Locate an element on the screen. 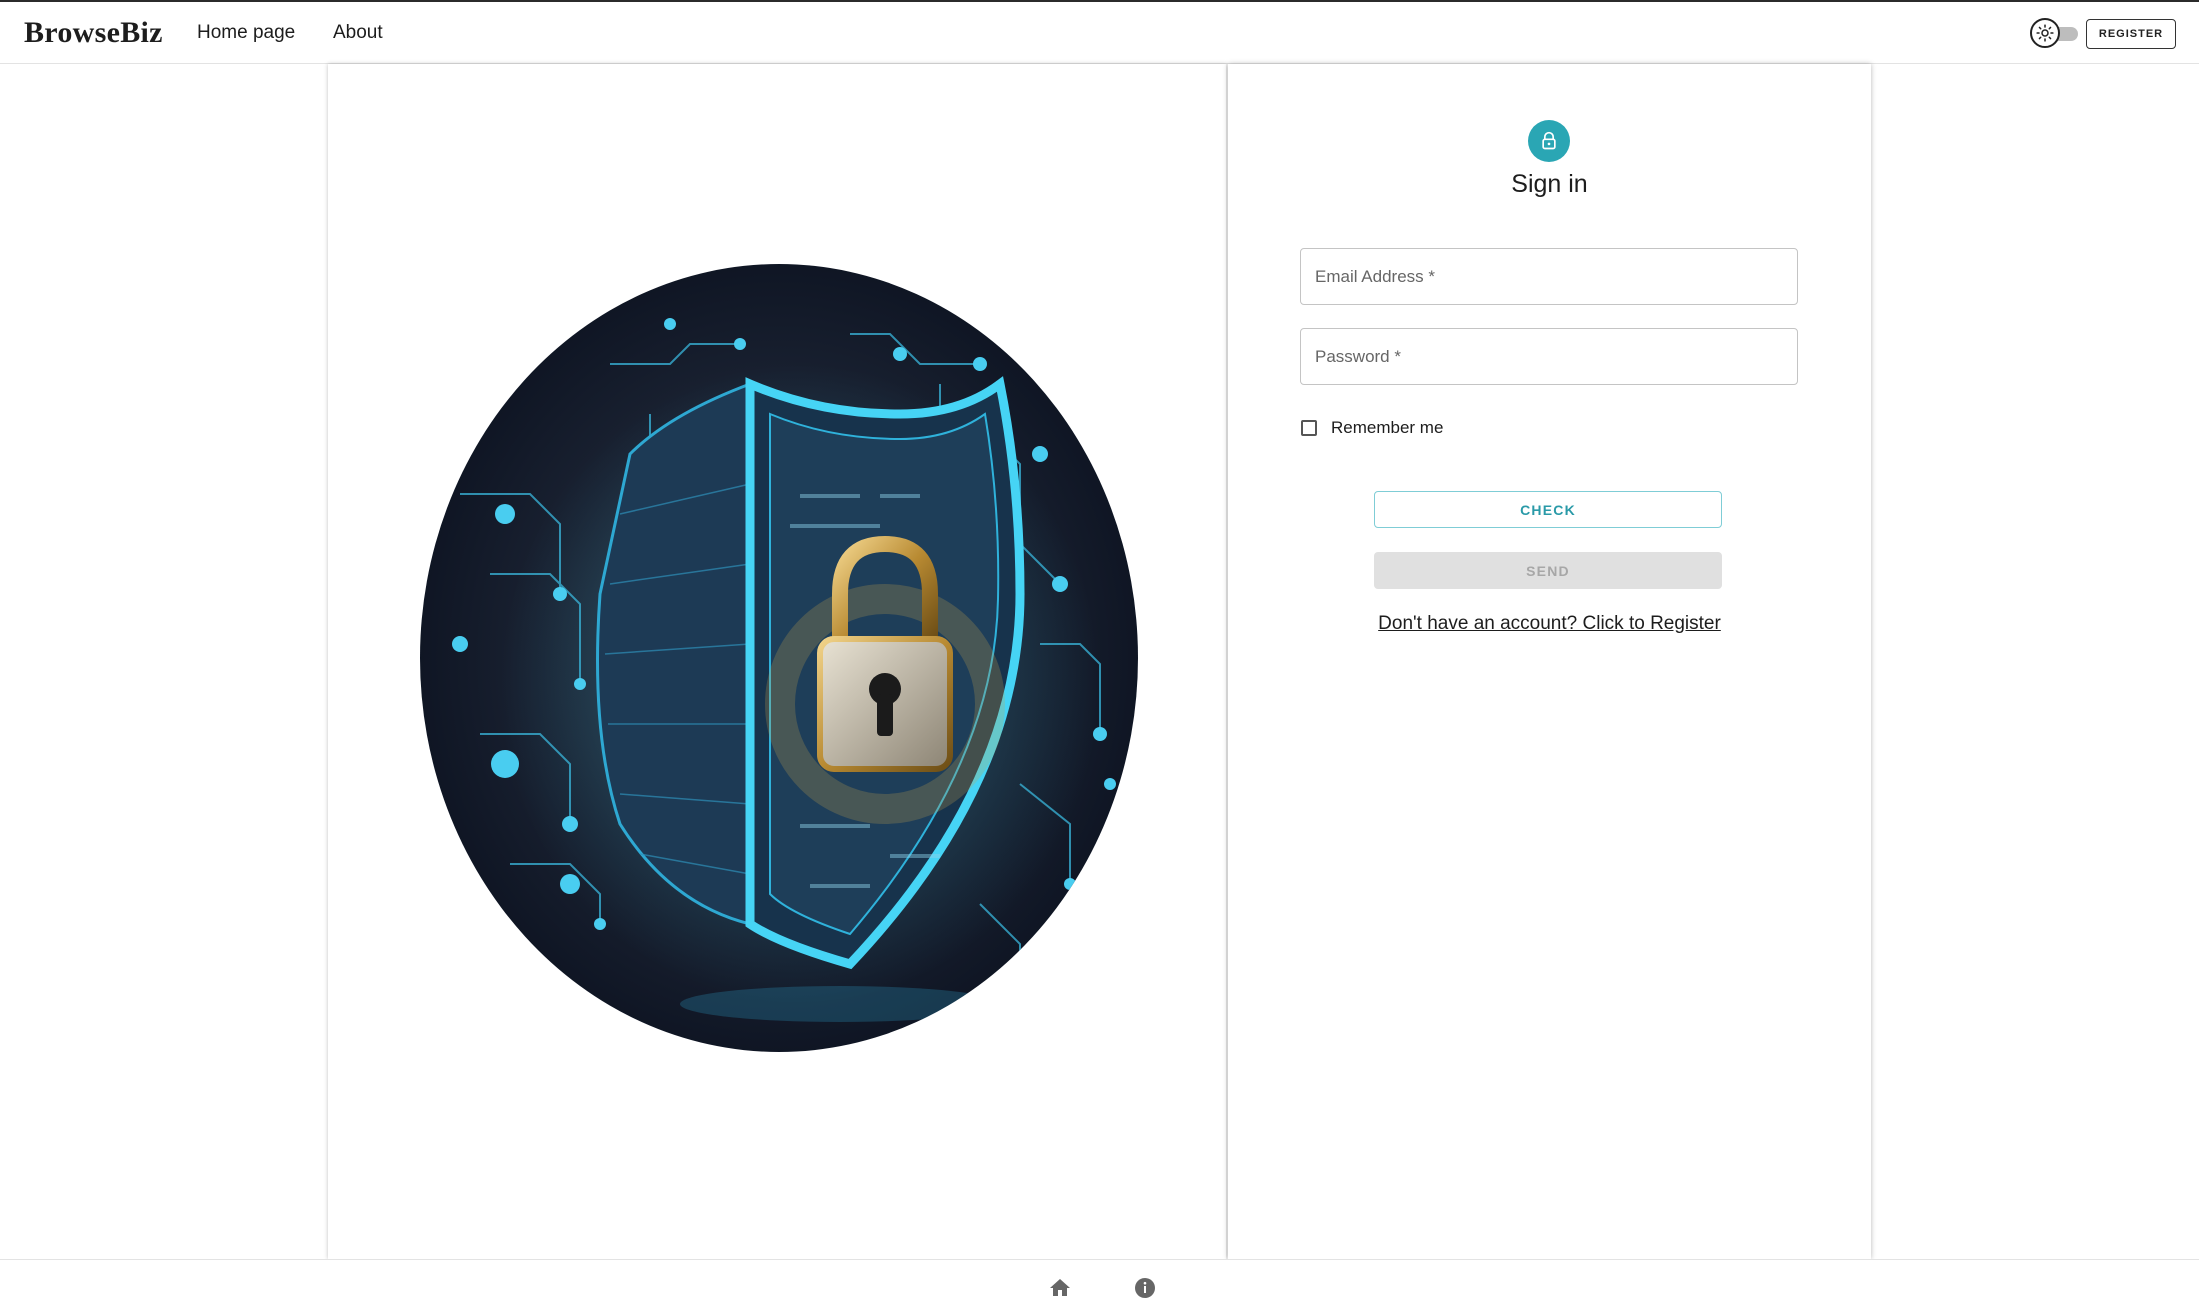 The height and width of the screenshot is (1314, 2199). nav-about-link: About is located at coordinates (358, 33).